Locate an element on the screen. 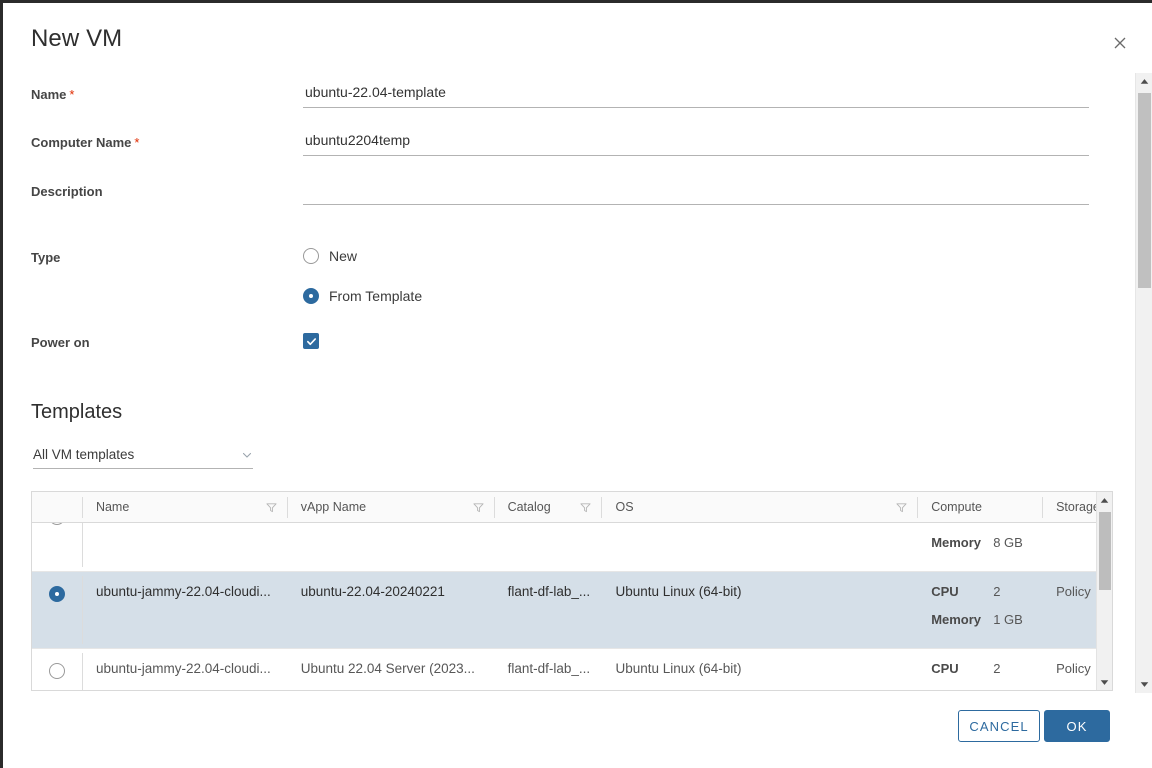 The image size is (1152, 768). table-scrollbar-thumb is located at coordinates (1105, 551).